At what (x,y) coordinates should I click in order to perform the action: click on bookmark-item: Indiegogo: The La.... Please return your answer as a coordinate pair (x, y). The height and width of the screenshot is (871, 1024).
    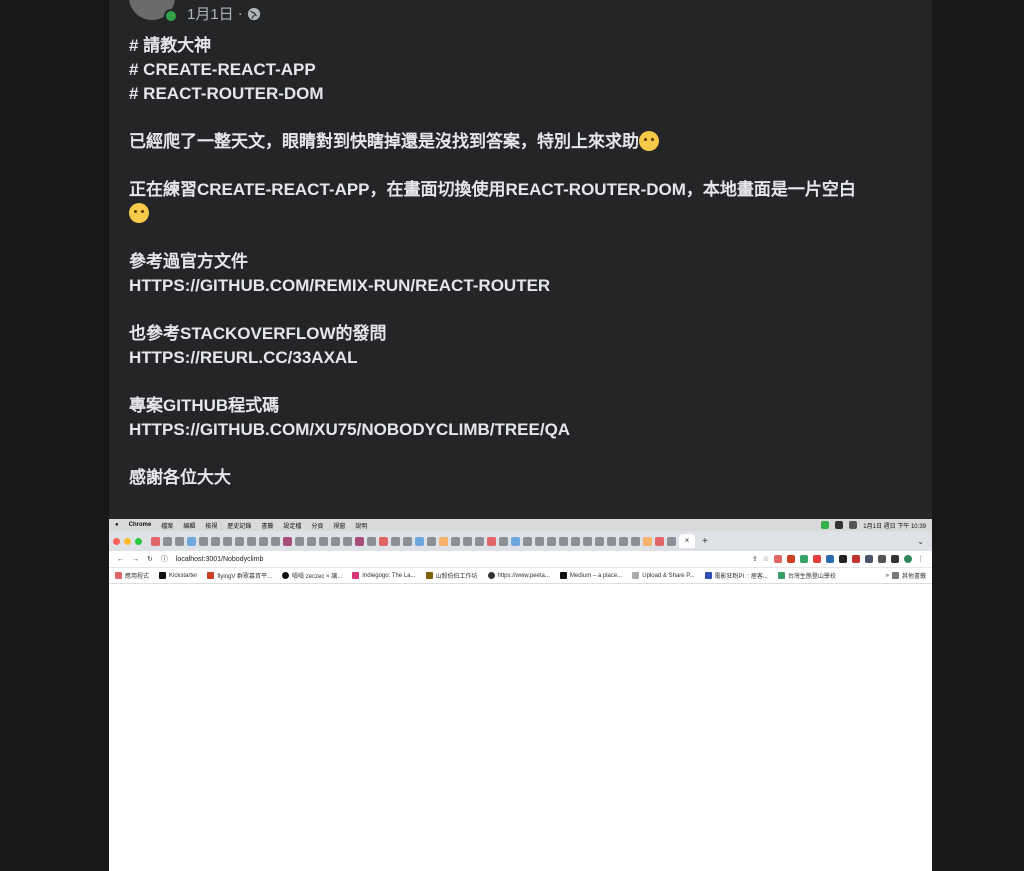
    Looking at the image, I should click on (384, 575).